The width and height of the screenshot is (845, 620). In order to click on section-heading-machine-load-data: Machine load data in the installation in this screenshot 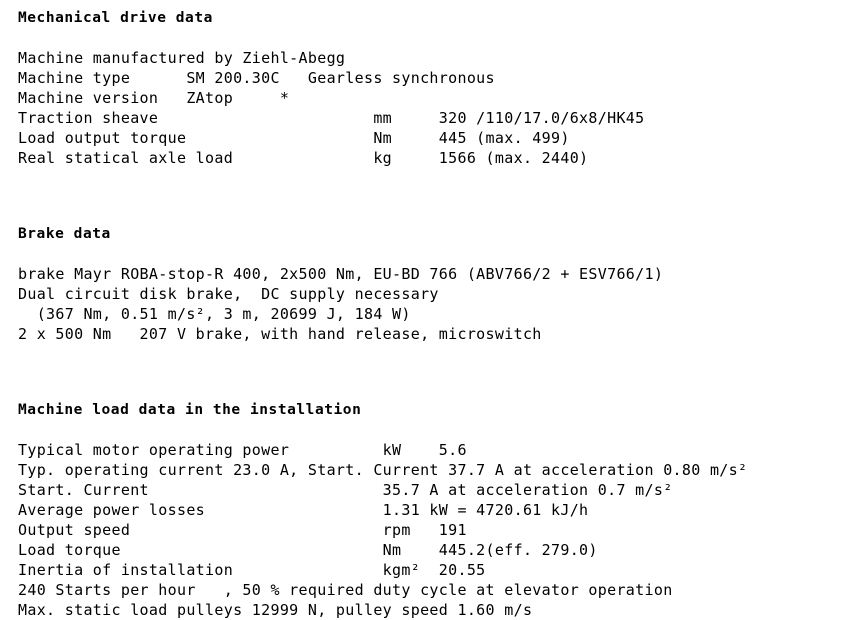, I will do `click(190, 410)`.